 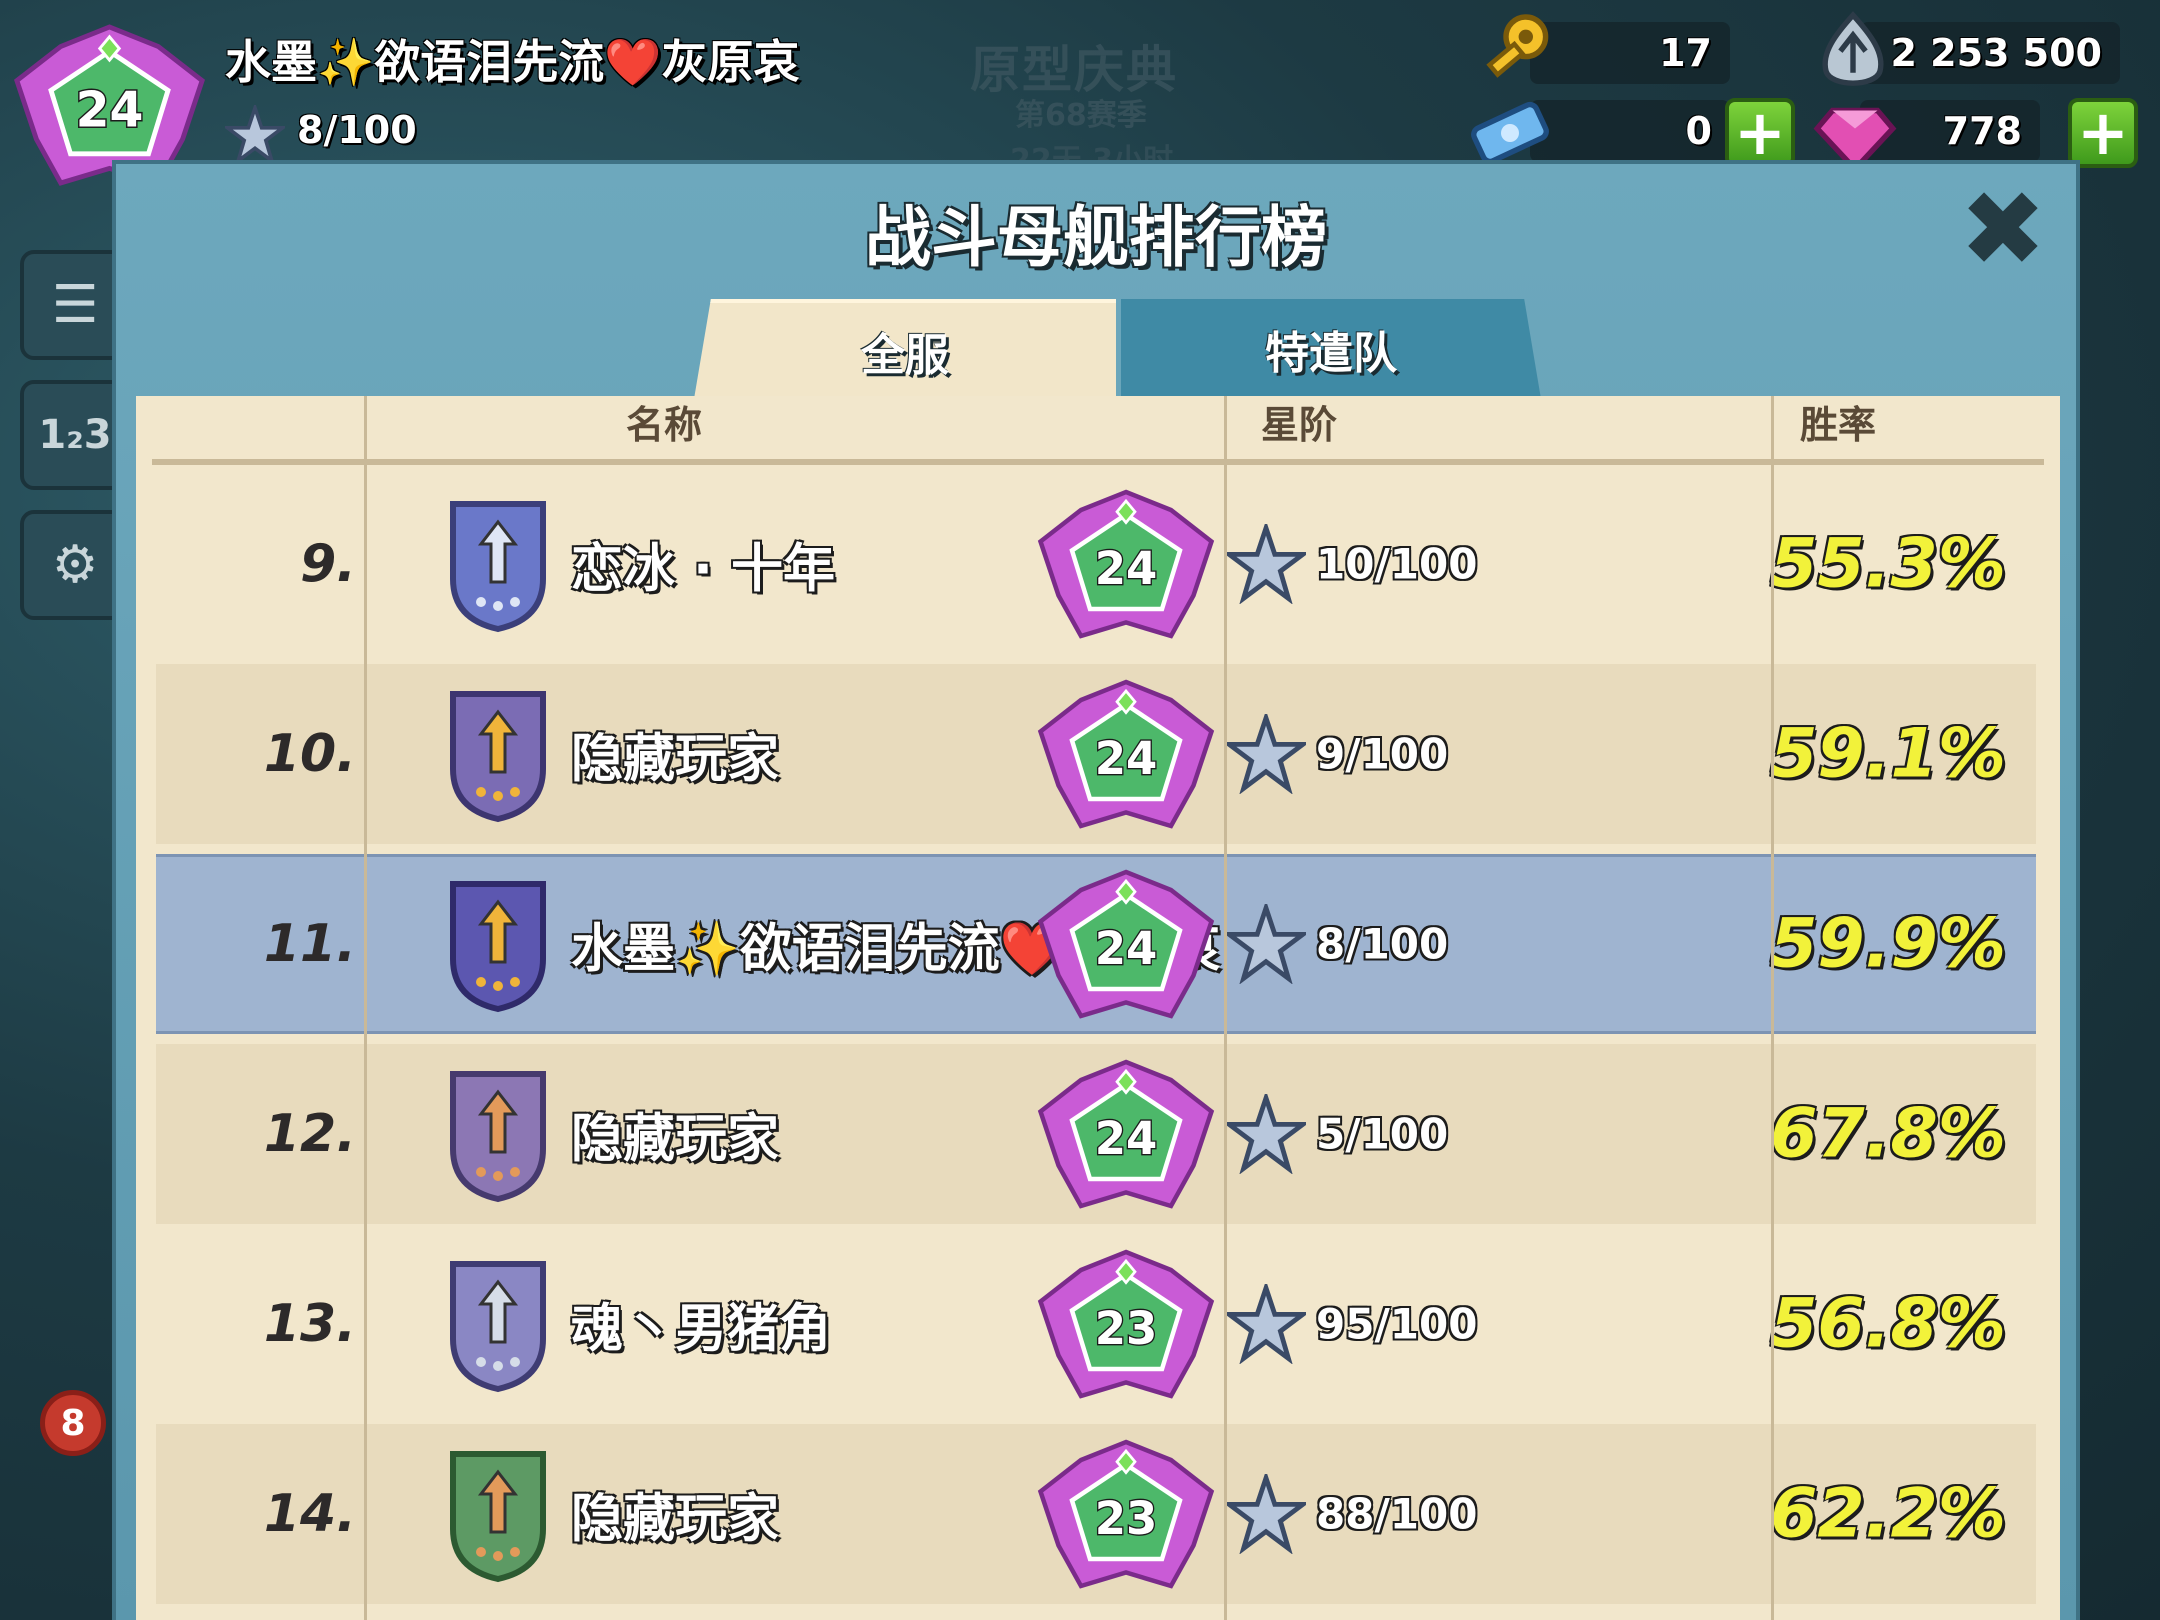 What do you see at coordinates (1397, 1514) in the screenshot?
I see `row-stars: 88/100` at bounding box center [1397, 1514].